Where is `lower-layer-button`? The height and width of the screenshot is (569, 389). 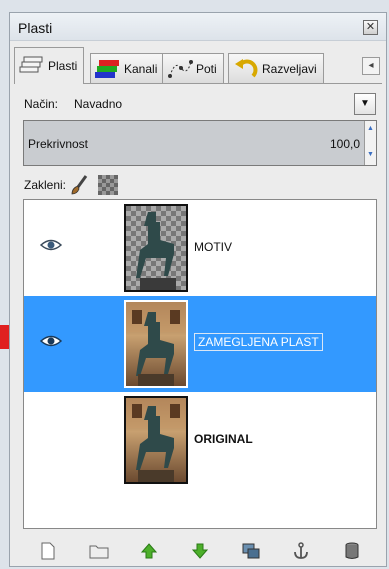
lower-layer-button is located at coordinates (200, 551).